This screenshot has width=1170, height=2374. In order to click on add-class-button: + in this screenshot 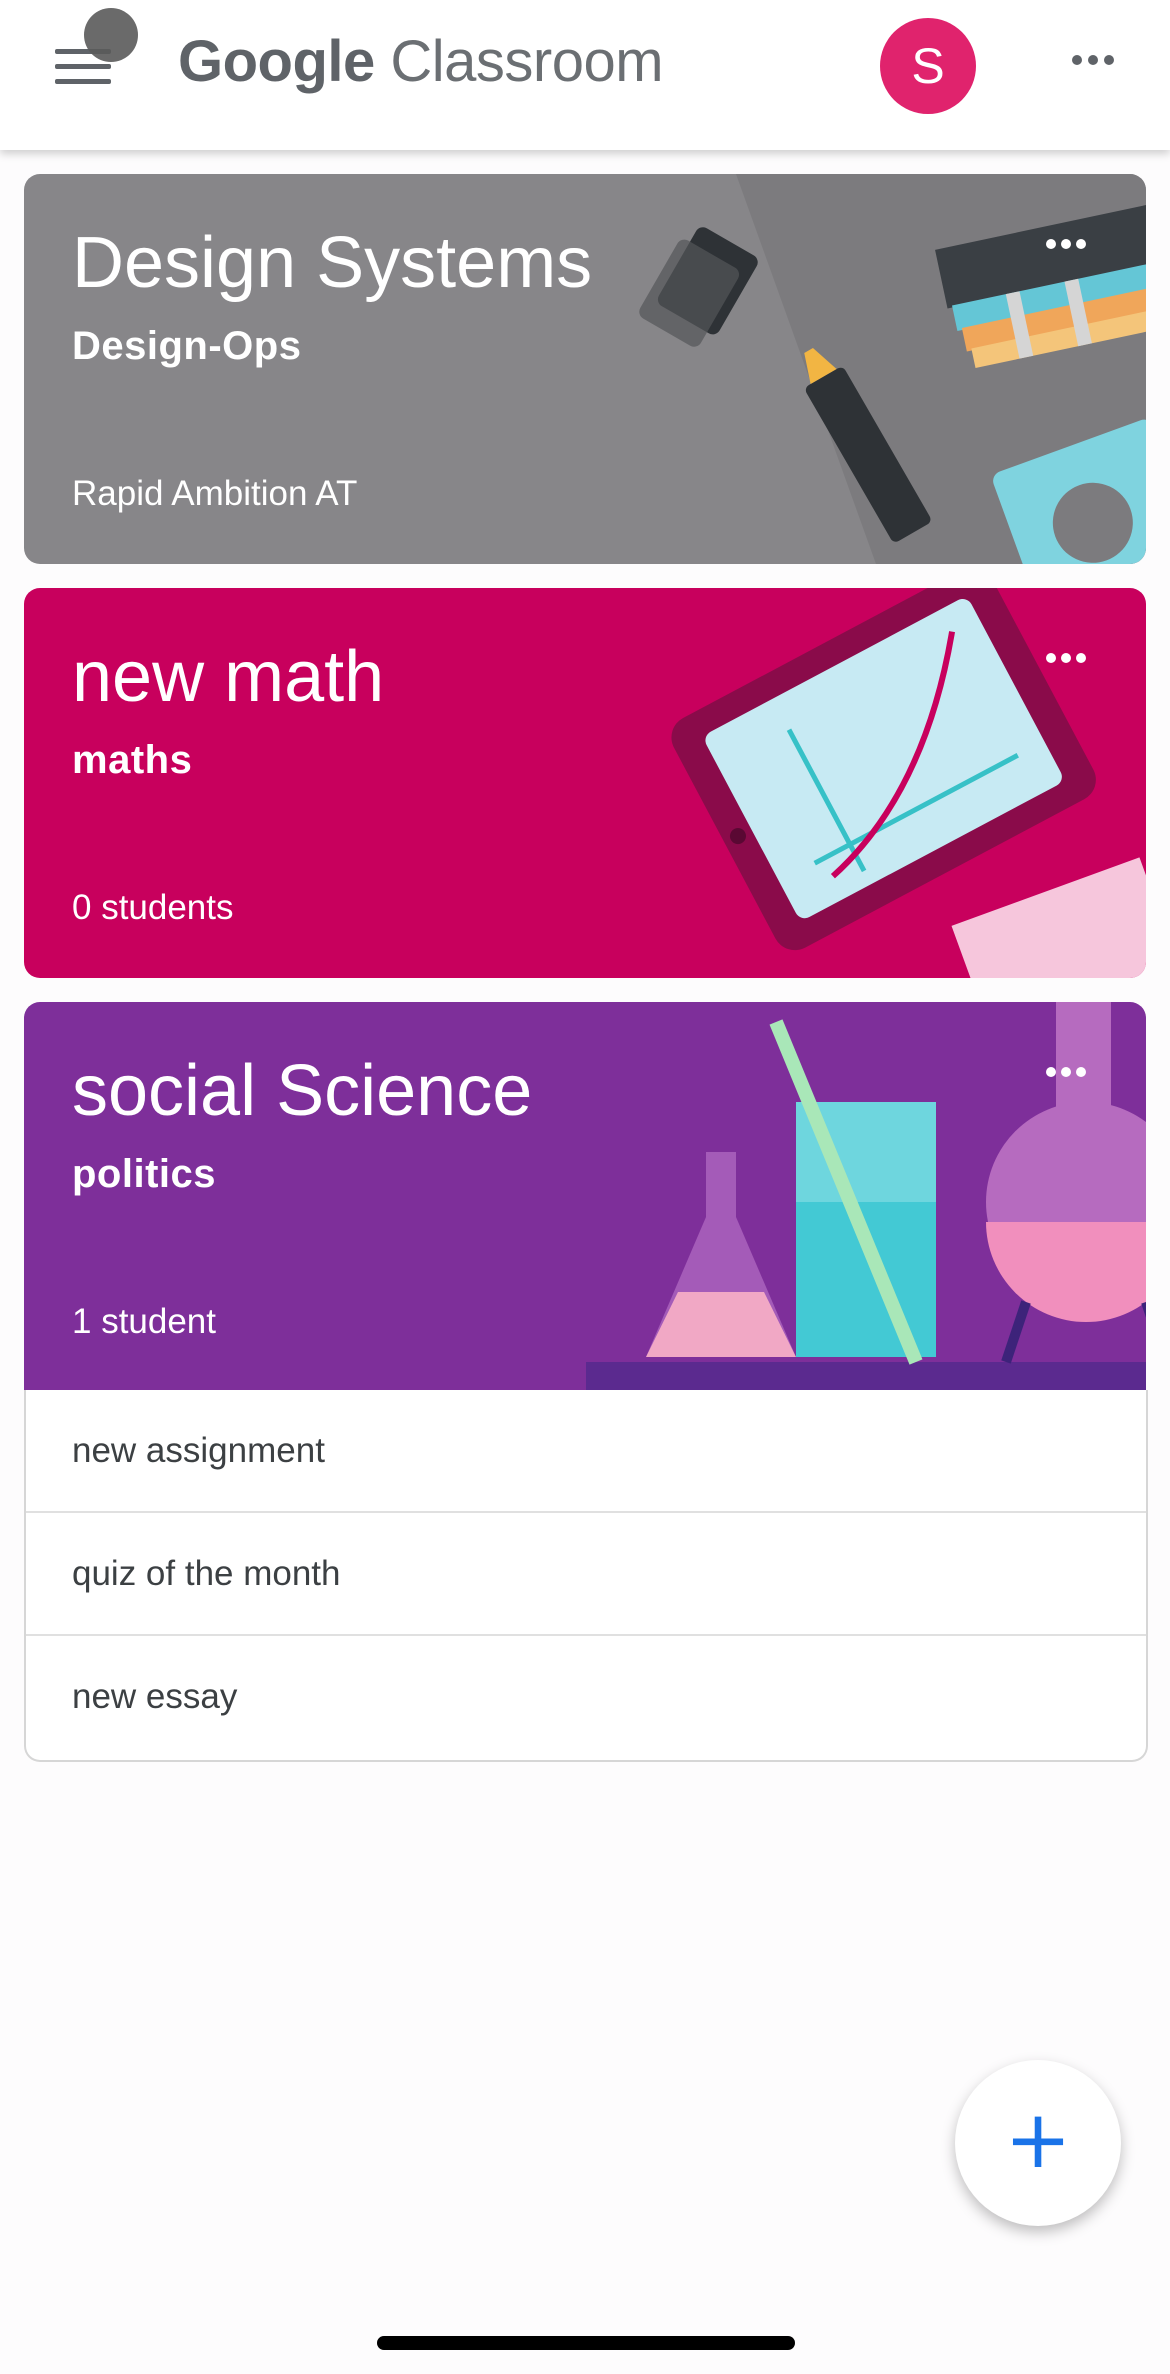, I will do `click(1038, 2143)`.